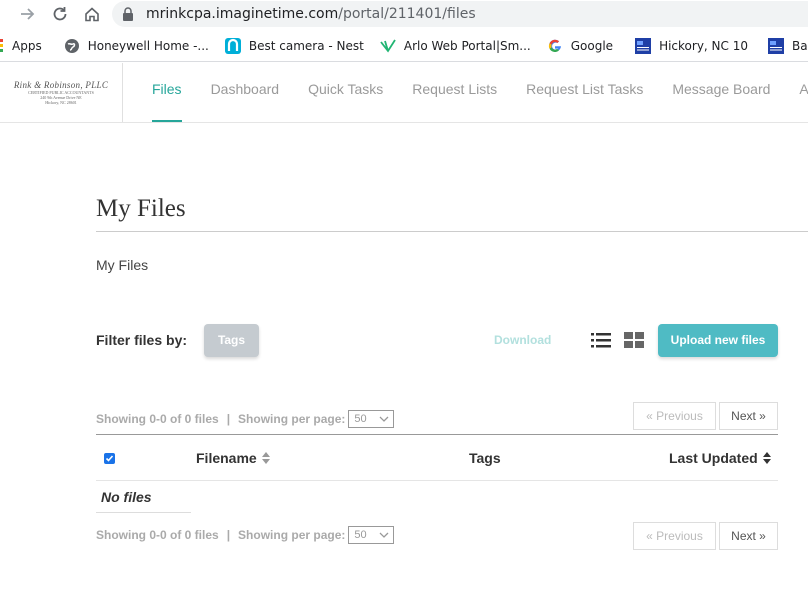 This screenshot has height=591, width=808. What do you see at coordinates (233, 458) in the screenshot?
I see `column-header-filename: Filename` at bounding box center [233, 458].